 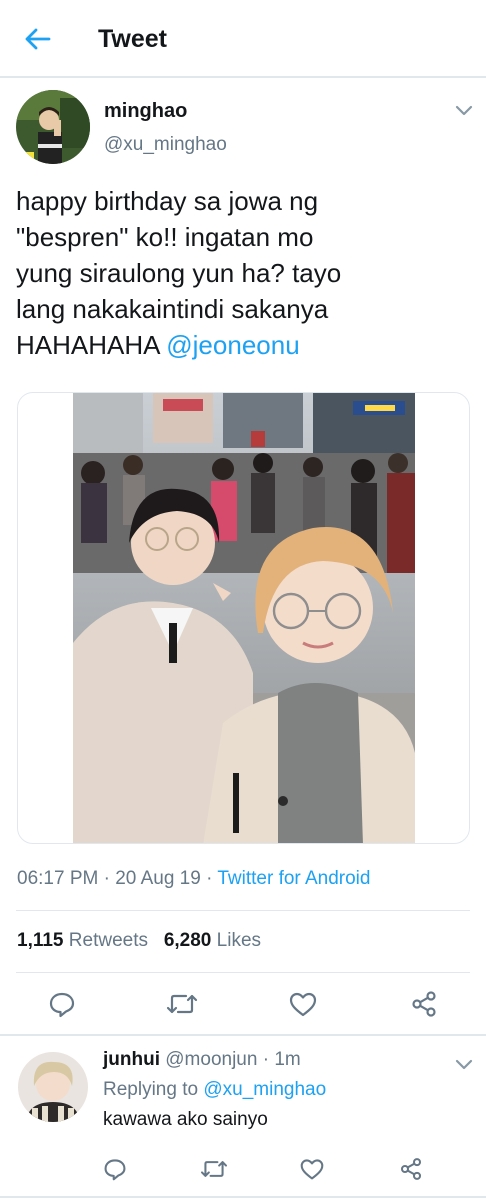 I want to click on top-bar: Tweet, so click(x=243, y=39).